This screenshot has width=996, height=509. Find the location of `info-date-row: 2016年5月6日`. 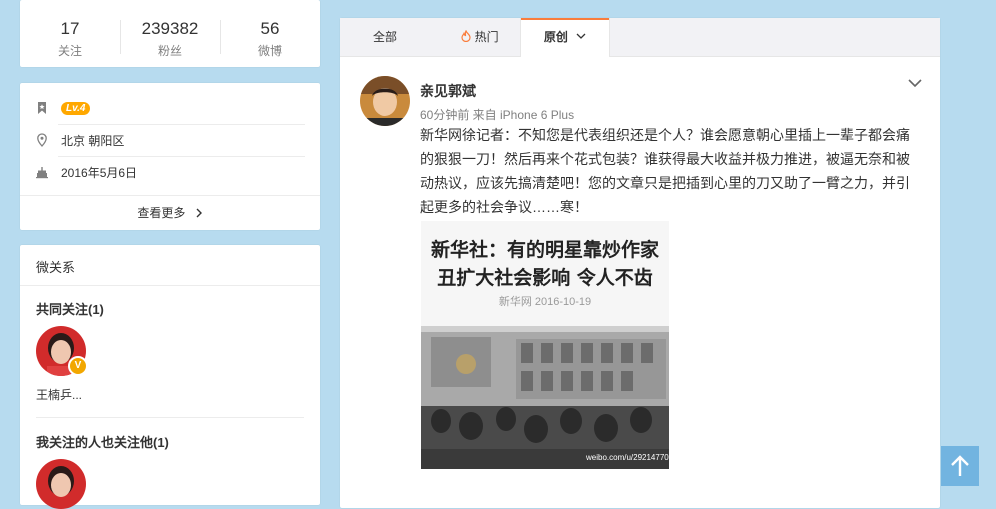

info-date-row: 2016年5月6日 is located at coordinates (170, 172).